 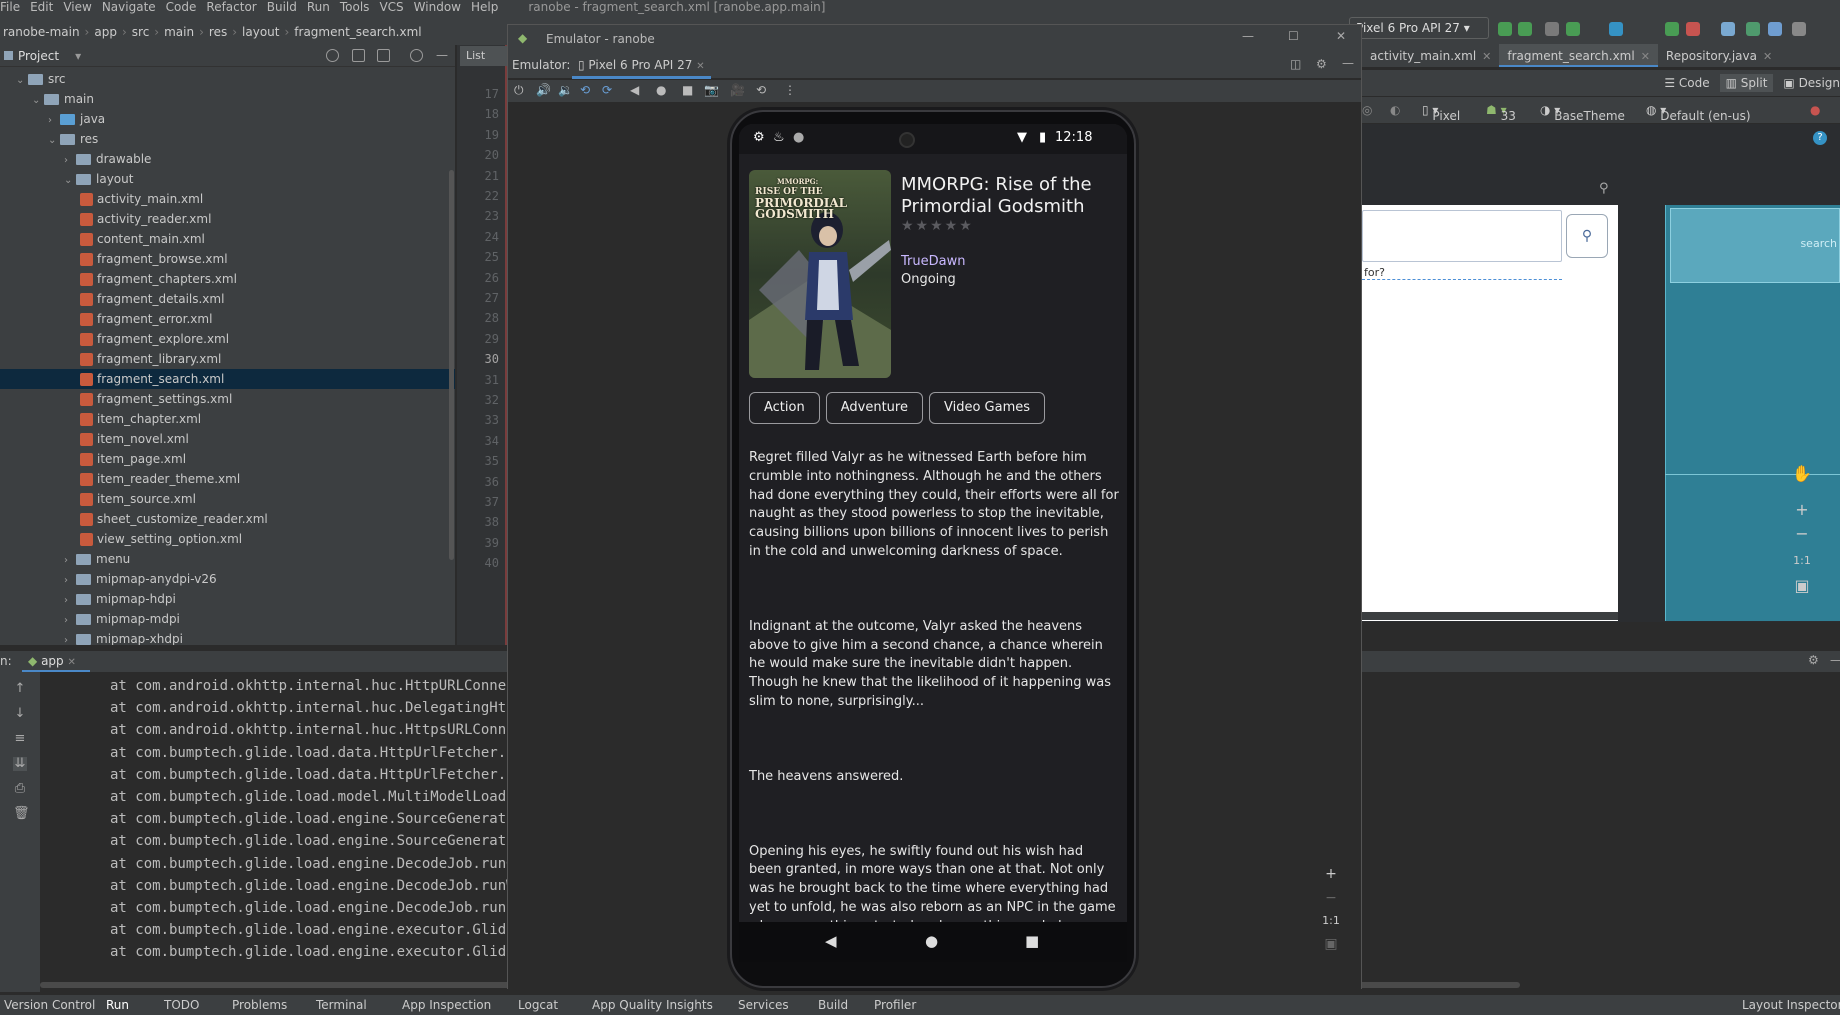 What do you see at coordinates (933, 261) in the screenshot?
I see `novel-author: TrueDawn` at bounding box center [933, 261].